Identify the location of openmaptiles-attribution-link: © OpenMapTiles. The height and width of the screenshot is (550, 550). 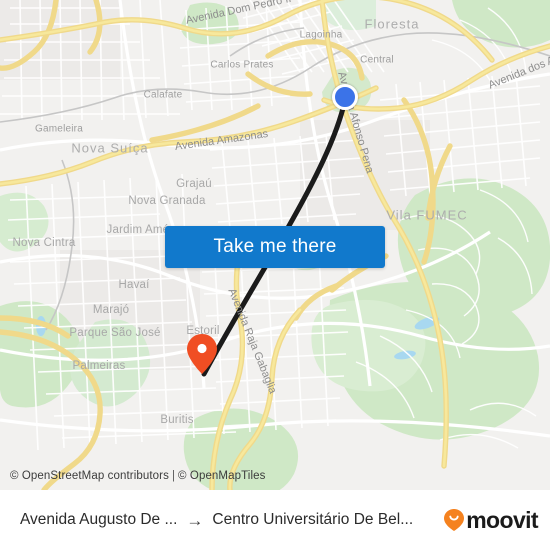
(221, 476).